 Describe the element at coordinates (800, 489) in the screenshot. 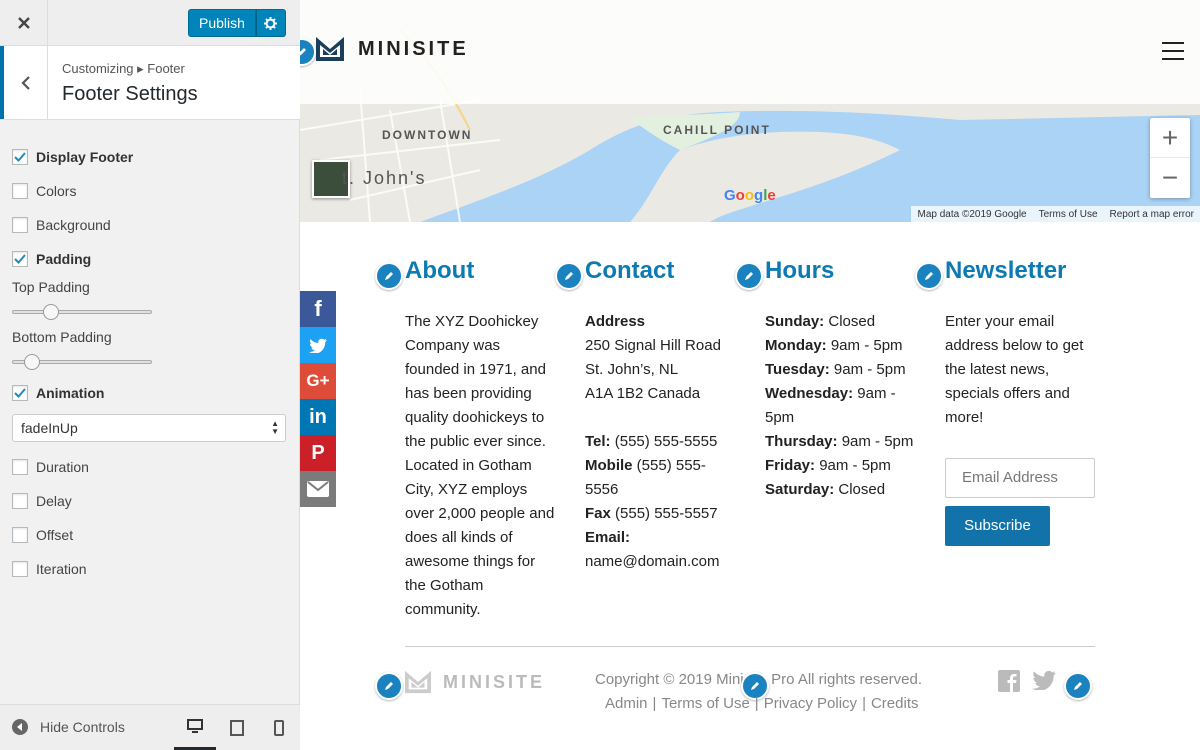

I see `hours-day: Saturday:` at that location.